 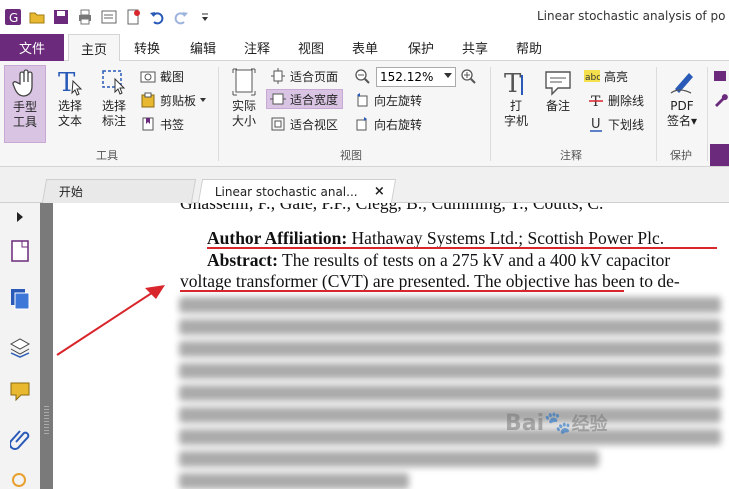 I want to click on doc-tab-current: Linear stochastic anal... ×, so click(x=297, y=191).